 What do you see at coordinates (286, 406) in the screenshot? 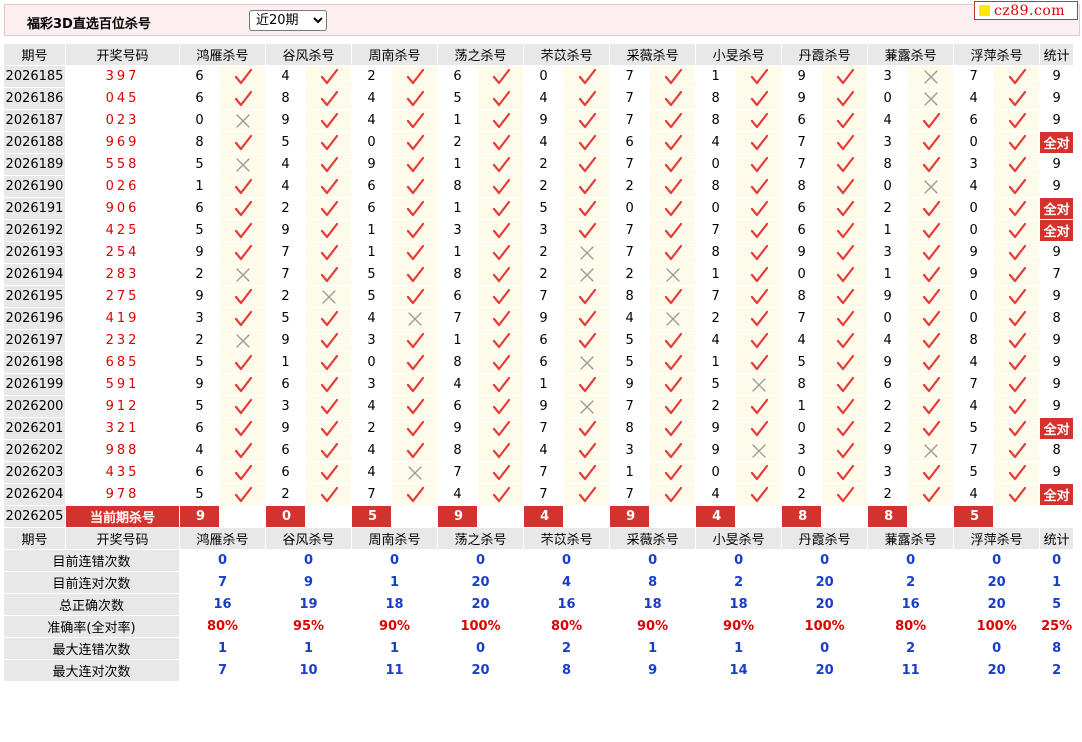
I see `kill-number-cell: 3` at bounding box center [286, 406].